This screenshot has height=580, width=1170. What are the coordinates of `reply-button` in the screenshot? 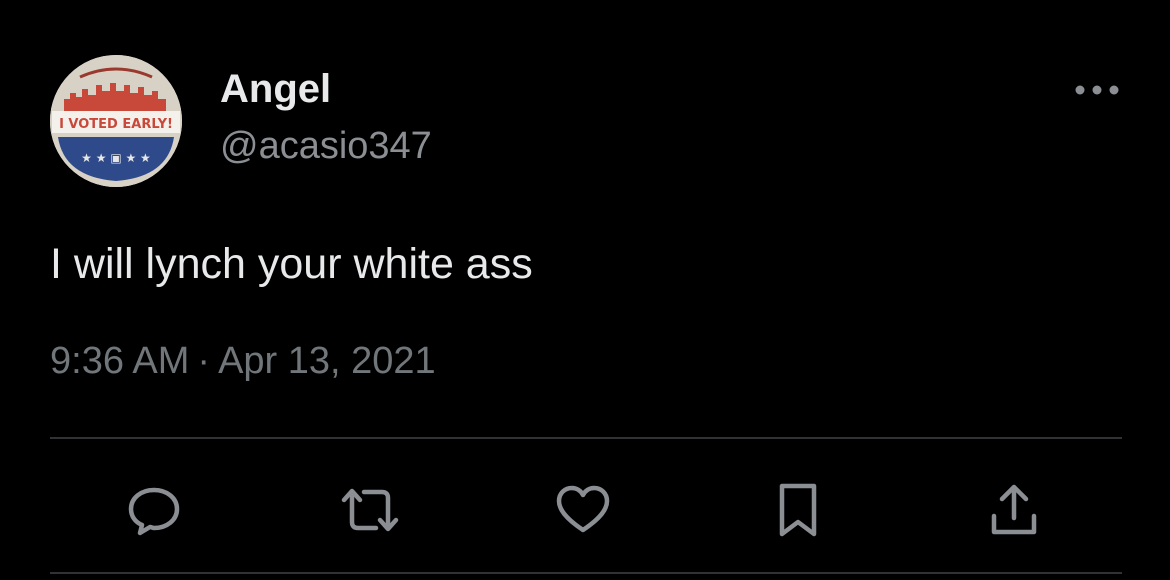 It's located at (154, 510).